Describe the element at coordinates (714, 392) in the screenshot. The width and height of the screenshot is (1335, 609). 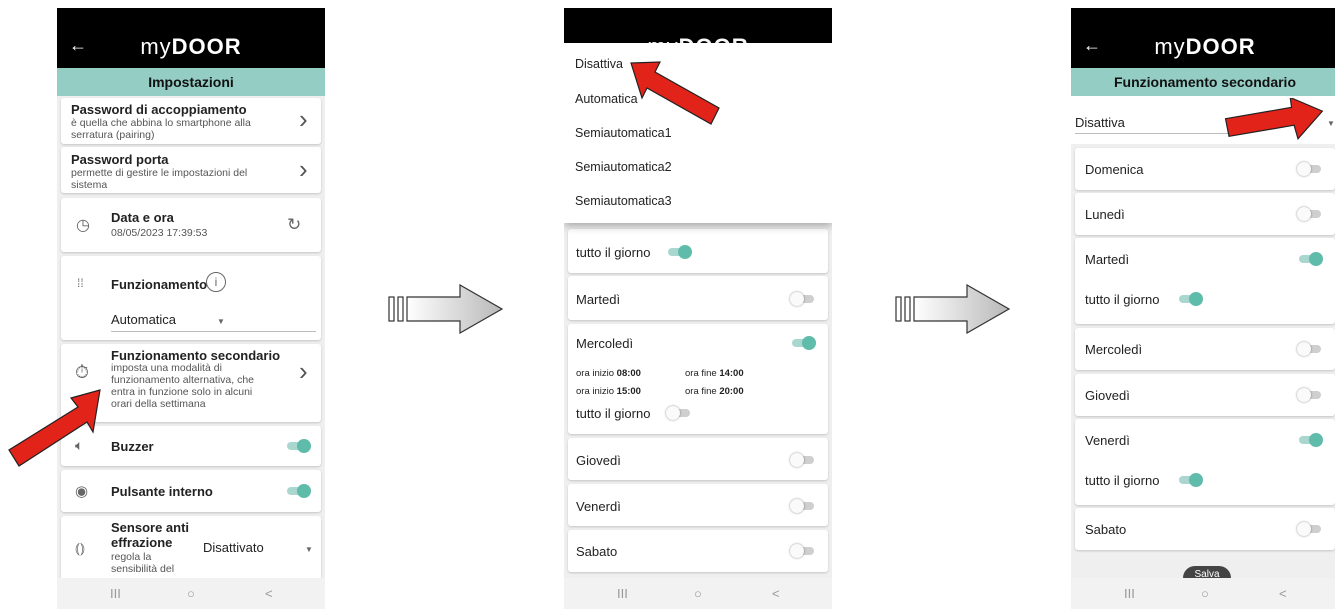
I see `end-time-2: ora fine 20:00` at that location.